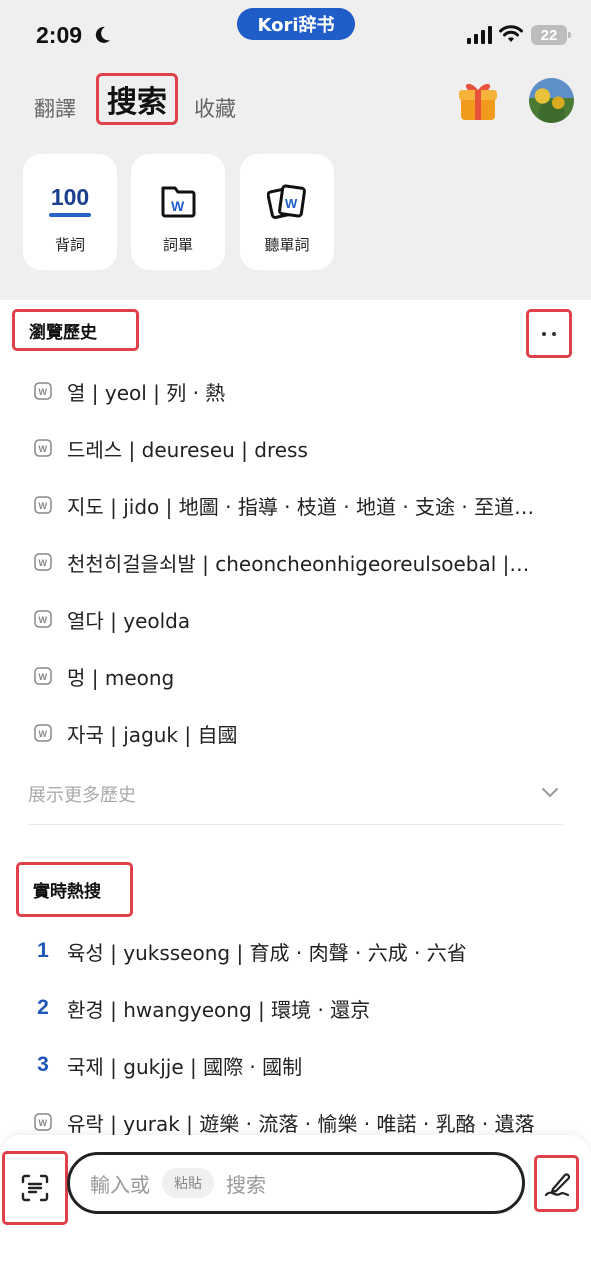 The width and height of the screenshot is (591, 1280). I want to click on history-item-text: 자국 | jaguk | 自國, so click(152, 734).